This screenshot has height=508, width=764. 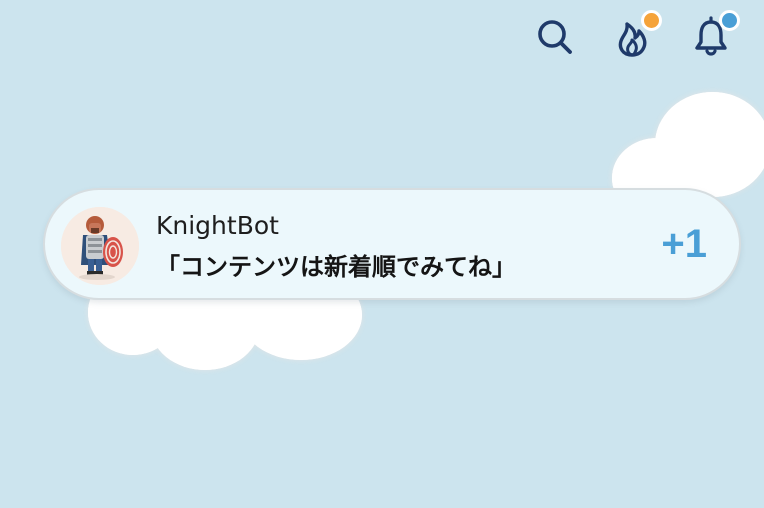 I want to click on knight-avatar-icon, so click(x=100, y=246).